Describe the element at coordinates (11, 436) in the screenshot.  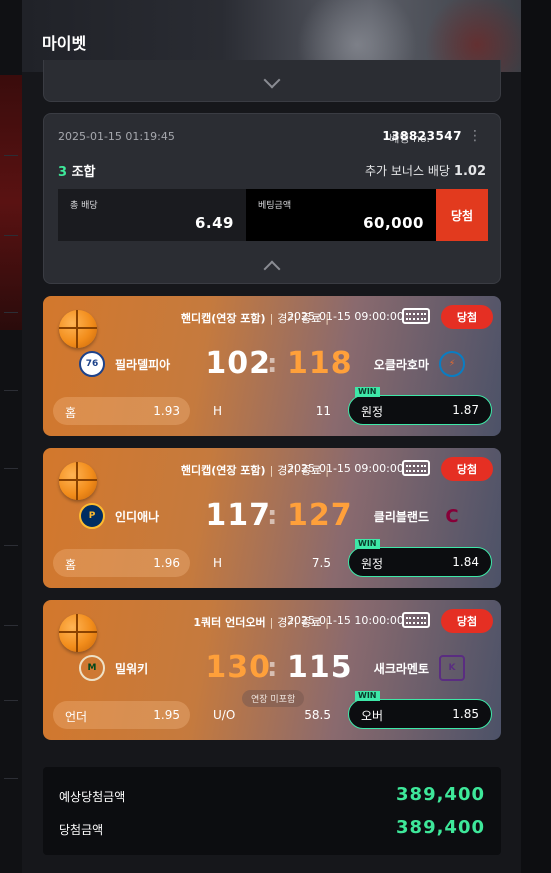
I see `left-sidebar-strip` at that location.